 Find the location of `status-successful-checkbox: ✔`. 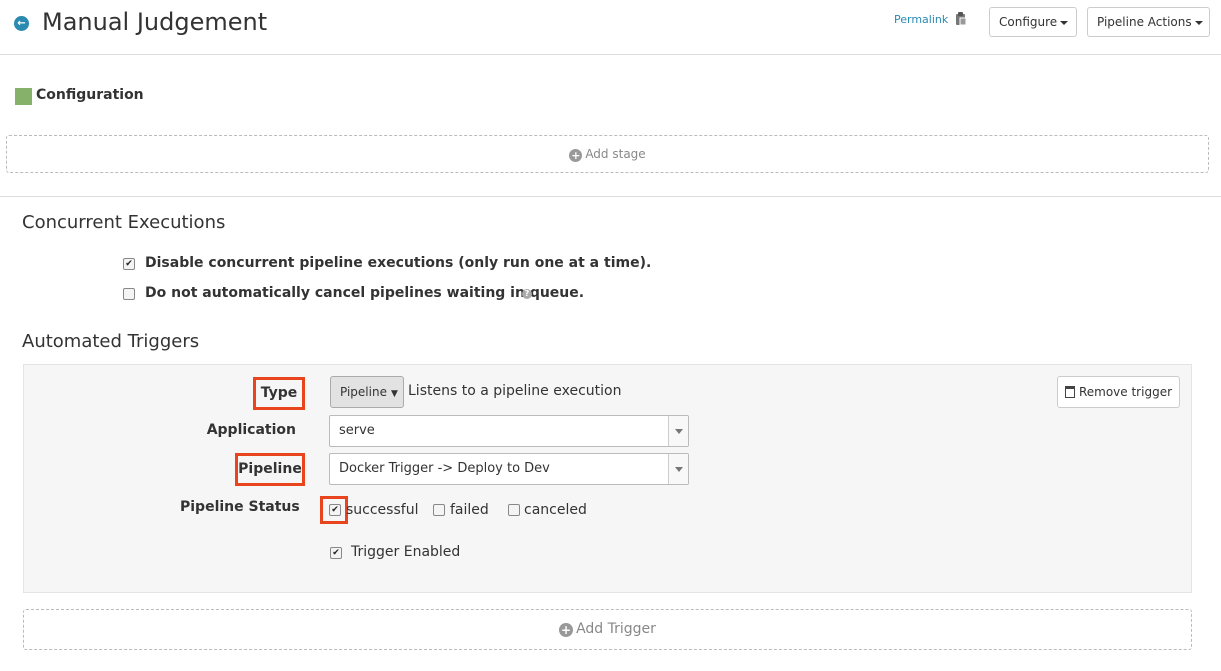

status-successful-checkbox: ✔ is located at coordinates (335, 510).